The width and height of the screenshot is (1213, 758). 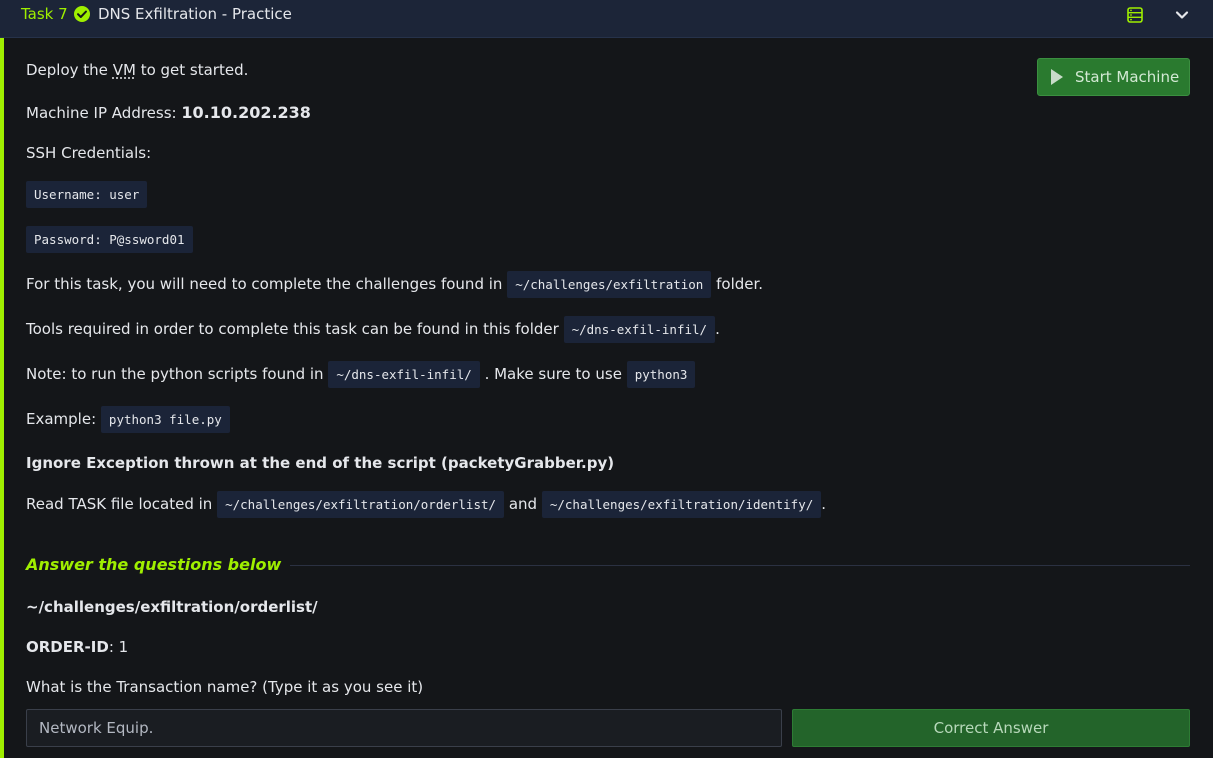 I want to click on question-path: ~/challenges/exfiltration/orderlist/, so click(x=172, y=607).